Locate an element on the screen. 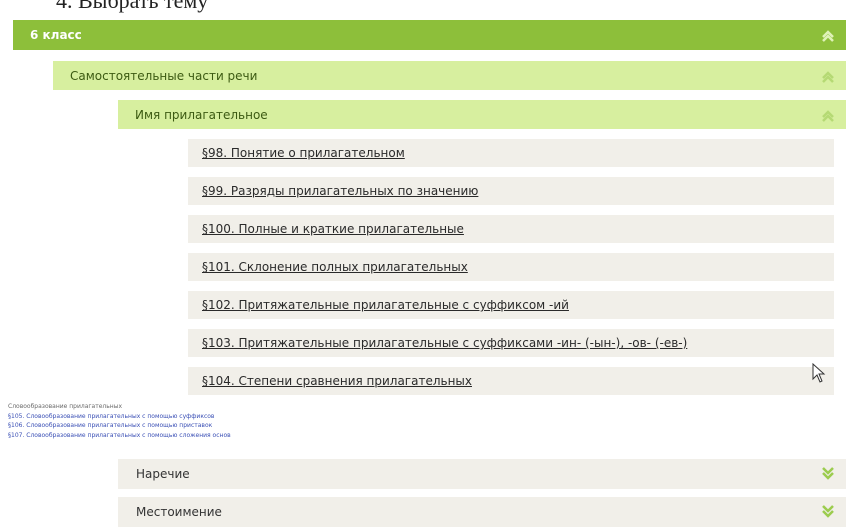 This screenshot has height=527, width=846. topic-link-label: §104. Степени сравнения прилагательных is located at coordinates (518, 381).